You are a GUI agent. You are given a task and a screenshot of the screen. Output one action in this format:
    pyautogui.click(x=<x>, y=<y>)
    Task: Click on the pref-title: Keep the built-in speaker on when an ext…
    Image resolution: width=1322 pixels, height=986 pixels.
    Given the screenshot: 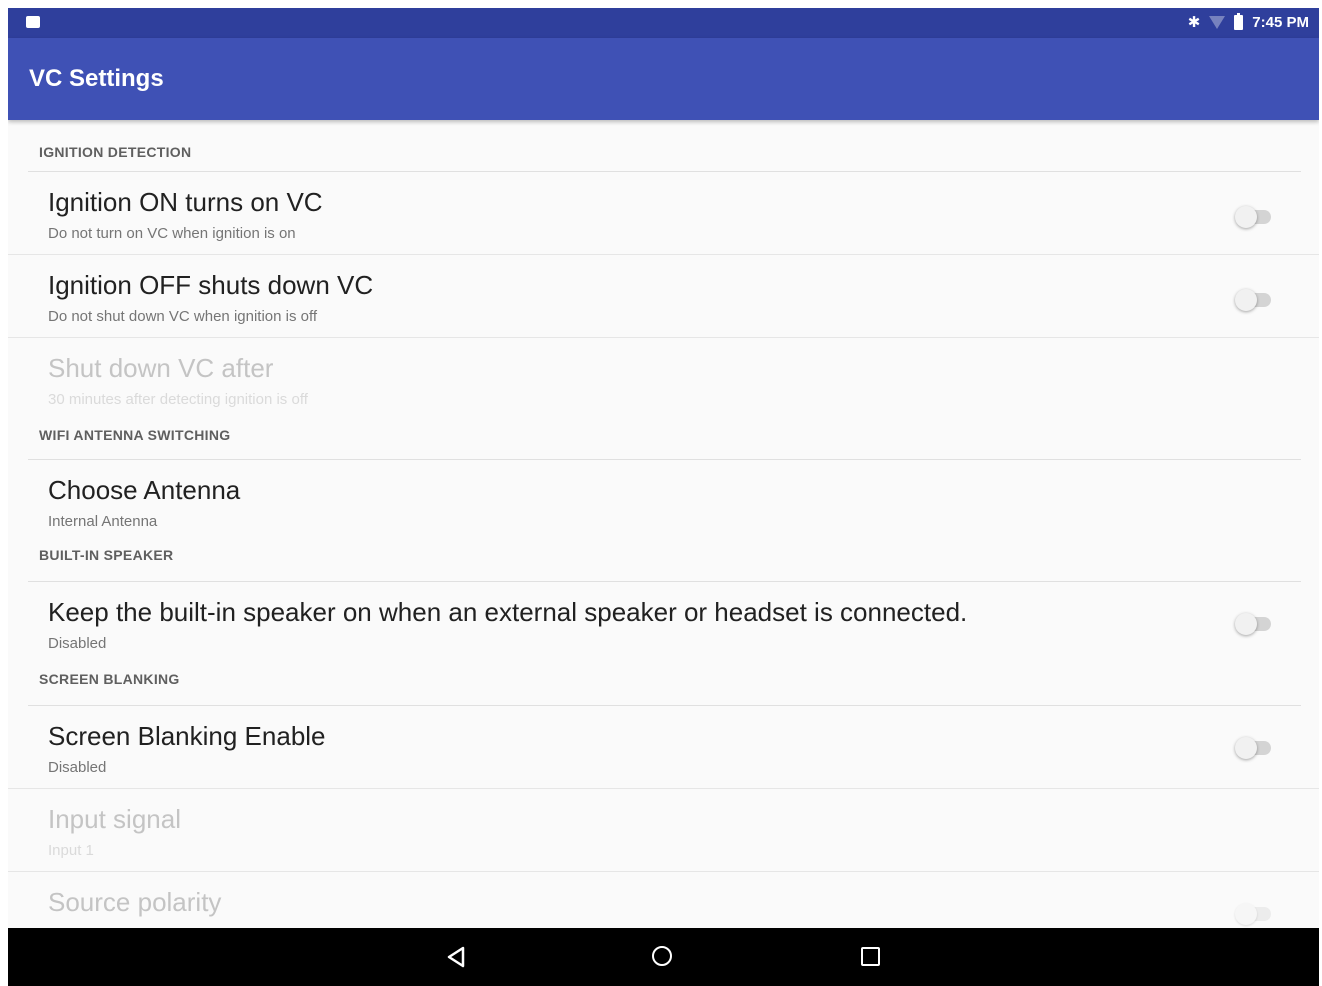 What is the action you would take?
    pyautogui.click(x=508, y=612)
    